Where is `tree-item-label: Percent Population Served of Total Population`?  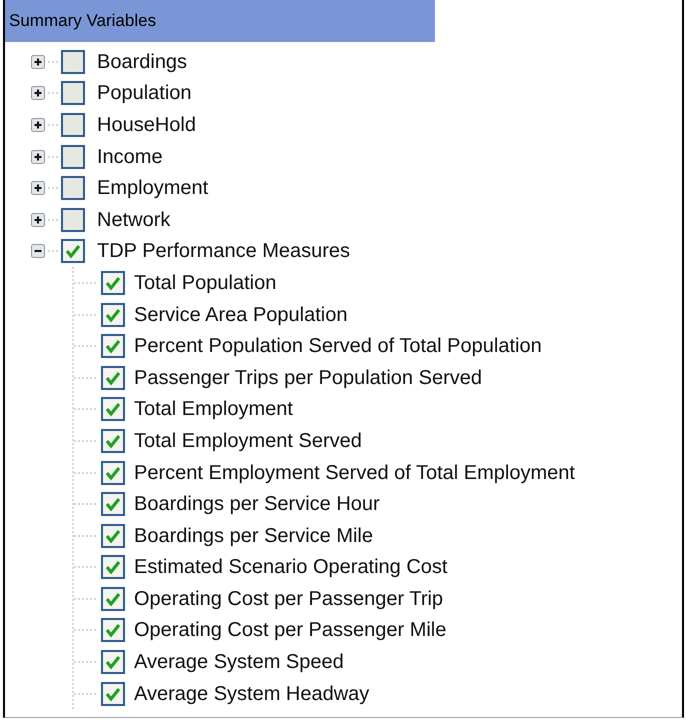 tree-item-label: Percent Population Served of Total Population is located at coordinates (338, 346).